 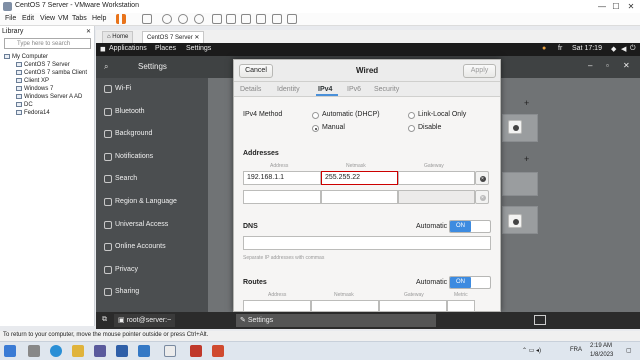 I want to click on menu-file: File, so click(x=10, y=18).